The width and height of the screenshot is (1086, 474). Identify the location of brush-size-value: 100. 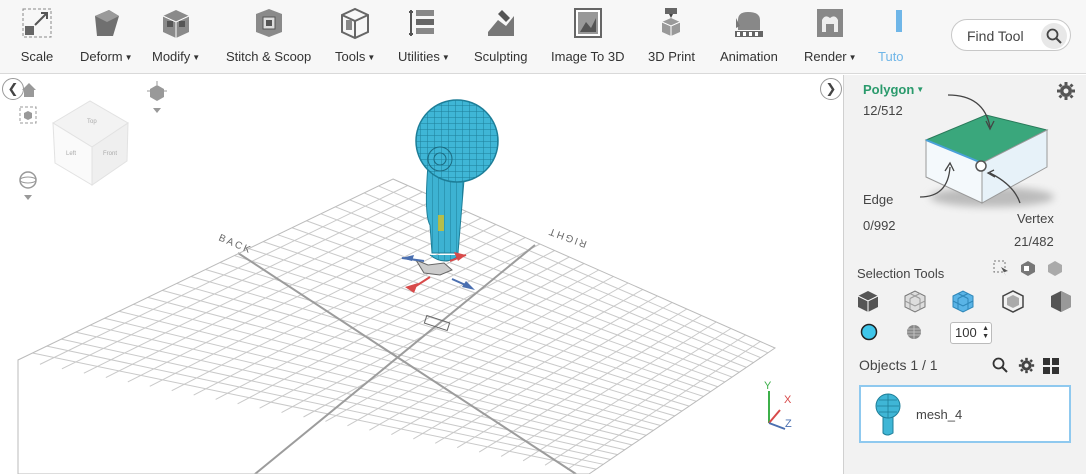
(966, 332).